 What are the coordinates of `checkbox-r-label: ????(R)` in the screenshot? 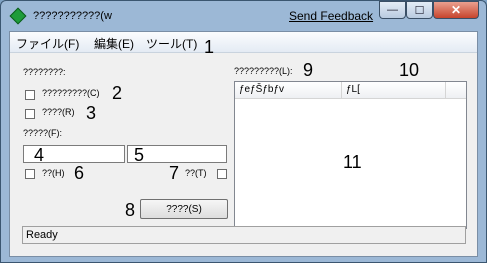 It's located at (58, 112).